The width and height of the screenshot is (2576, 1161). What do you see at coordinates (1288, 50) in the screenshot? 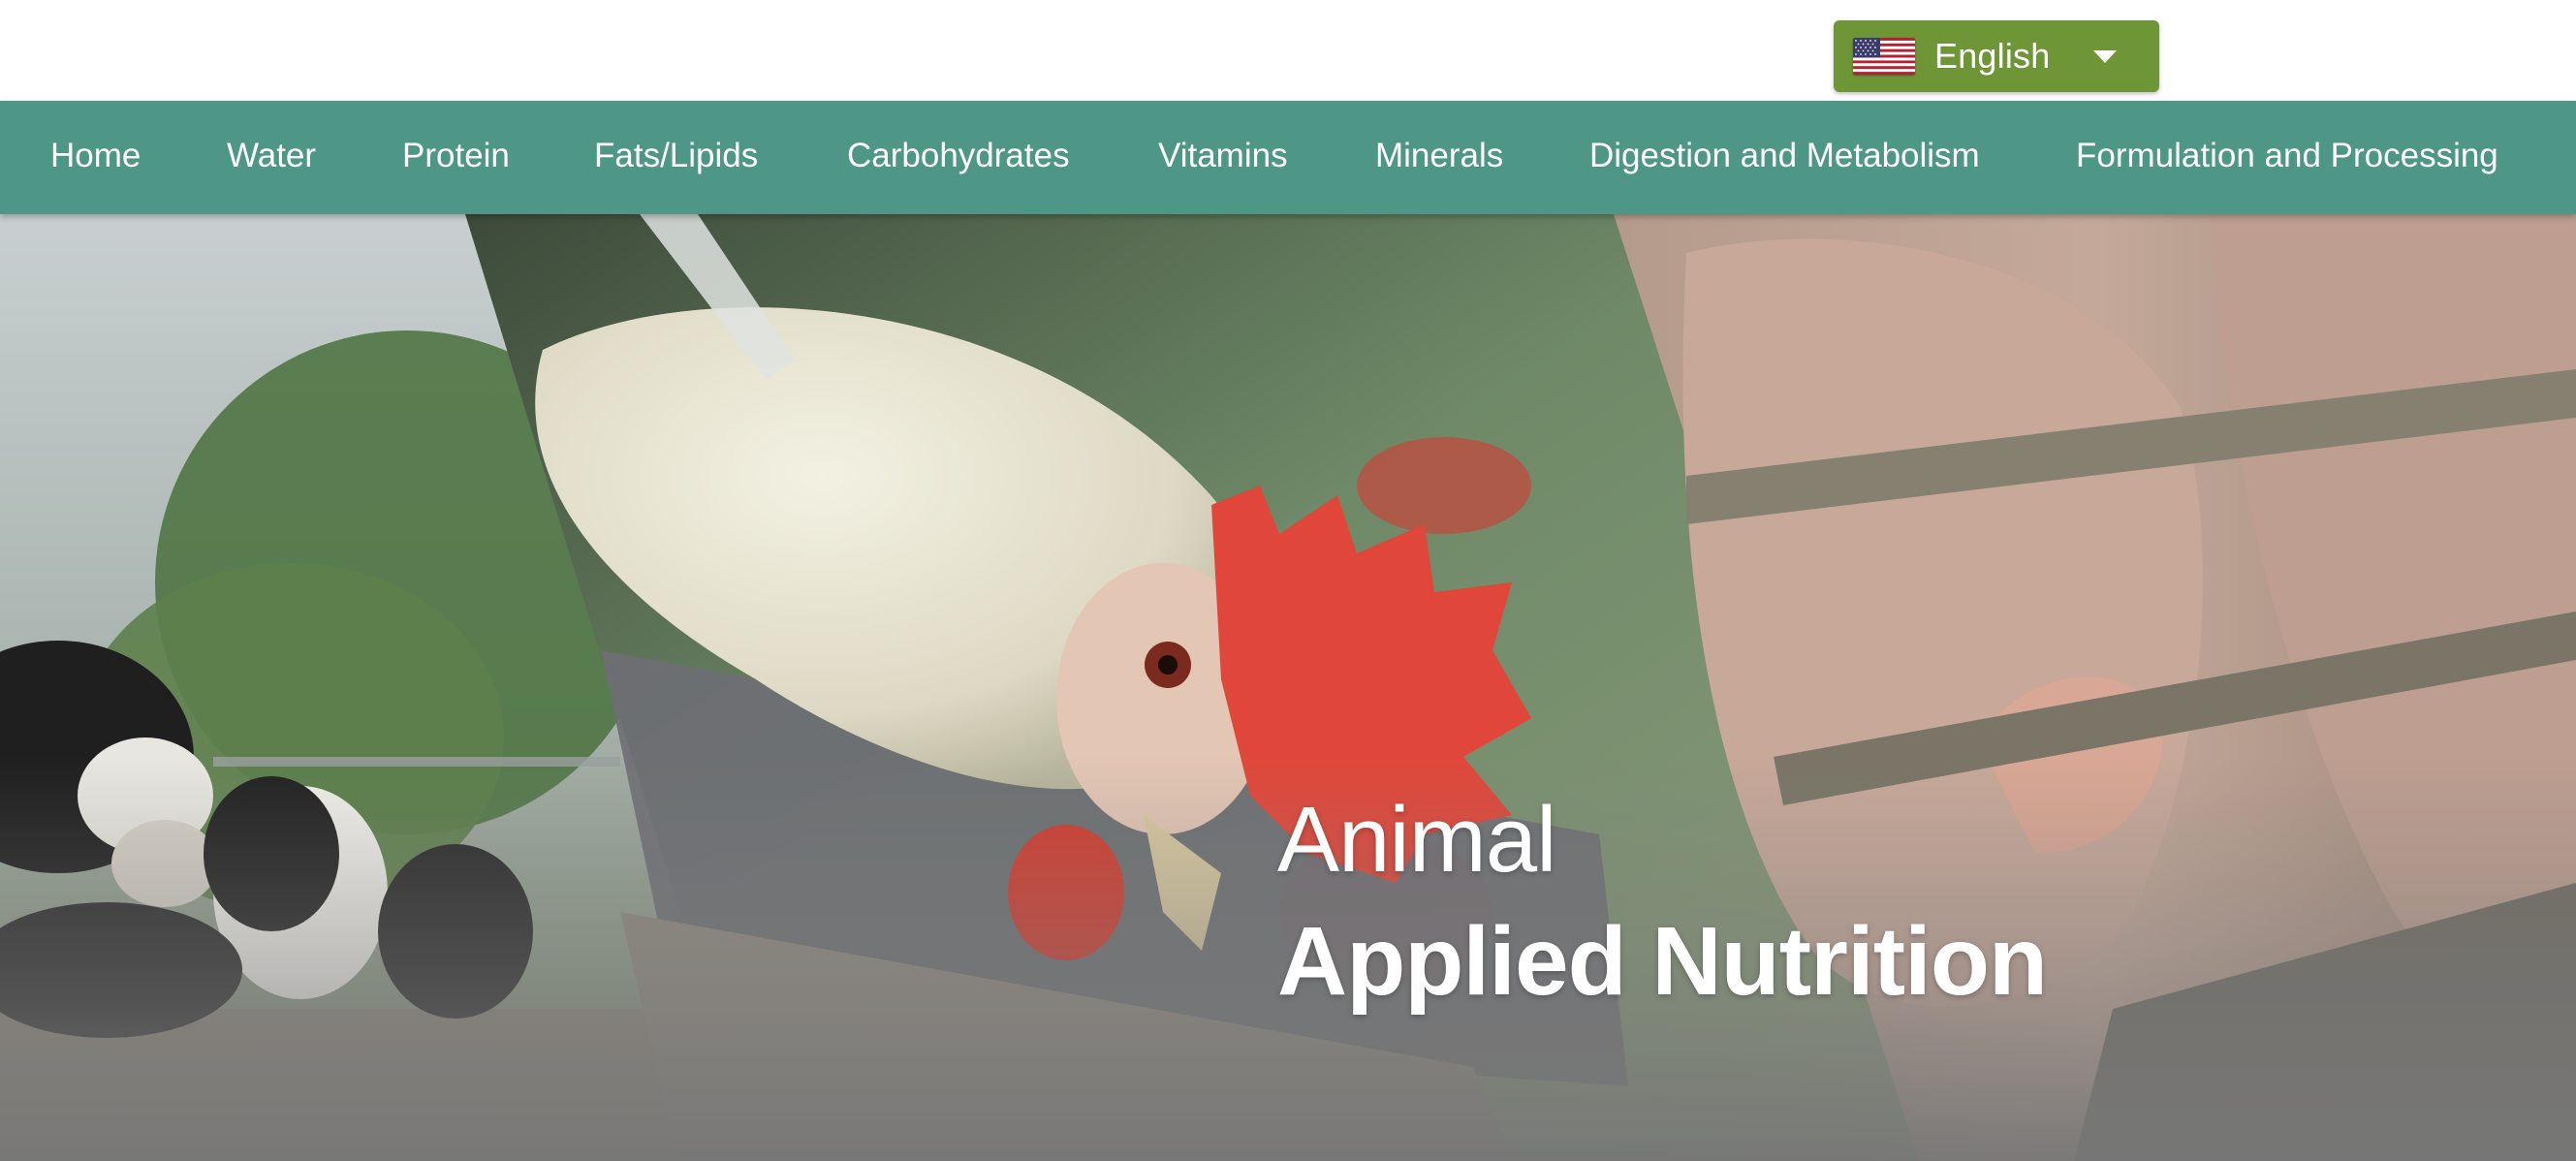
I see `top-bar: English` at bounding box center [1288, 50].